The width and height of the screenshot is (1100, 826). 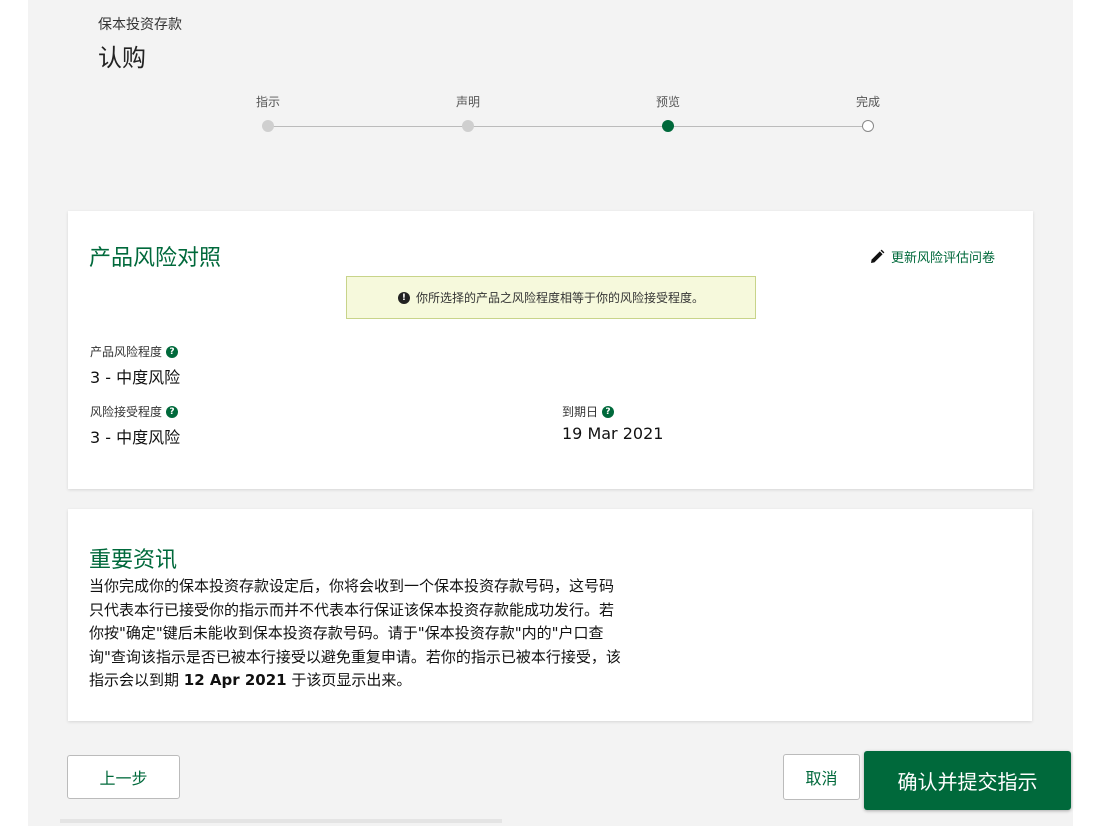 What do you see at coordinates (942, 258) in the screenshot?
I see `update-link-label: 更新风险评估问卷` at bounding box center [942, 258].